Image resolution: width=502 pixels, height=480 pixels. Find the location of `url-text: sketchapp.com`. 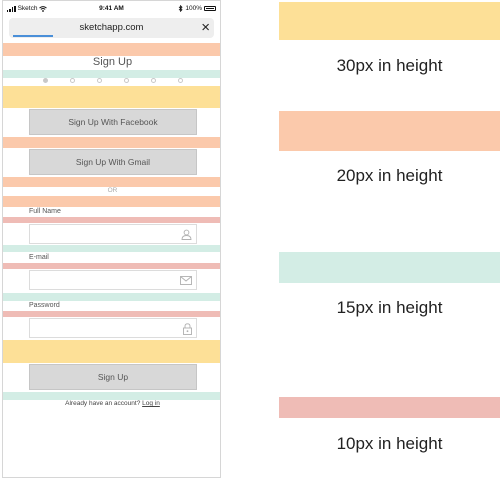

url-text: sketchapp.com is located at coordinates (111, 27).